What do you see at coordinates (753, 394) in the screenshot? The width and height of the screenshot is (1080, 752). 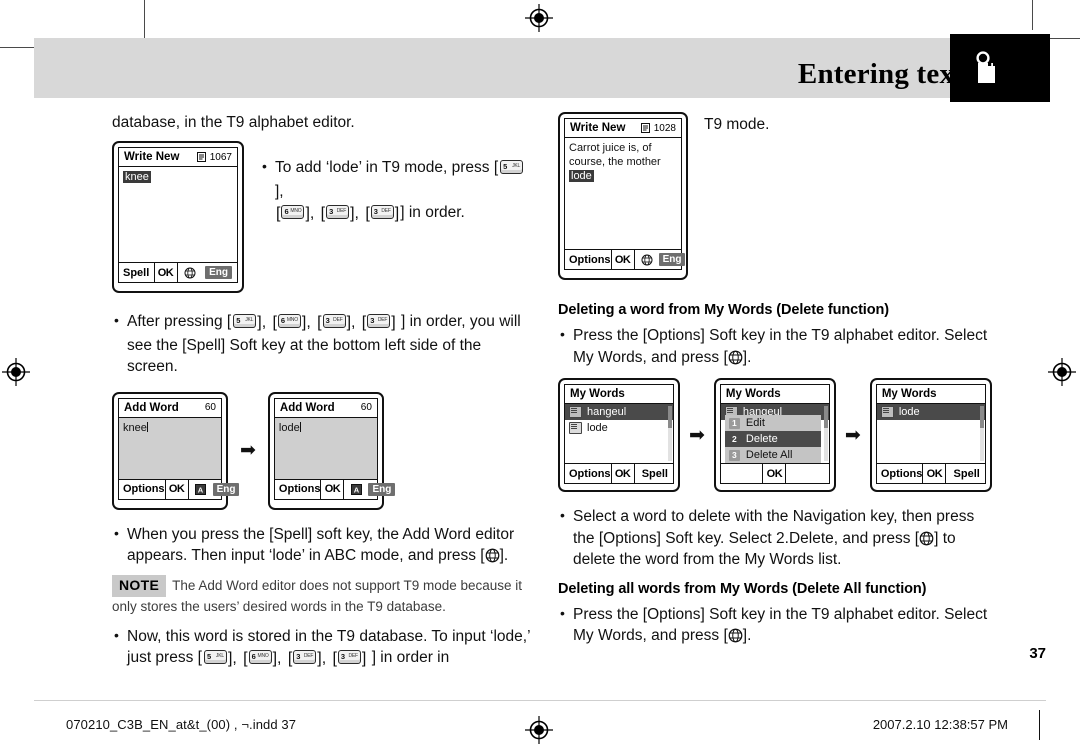 I see `screen-title: My Words` at bounding box center [753, 394].